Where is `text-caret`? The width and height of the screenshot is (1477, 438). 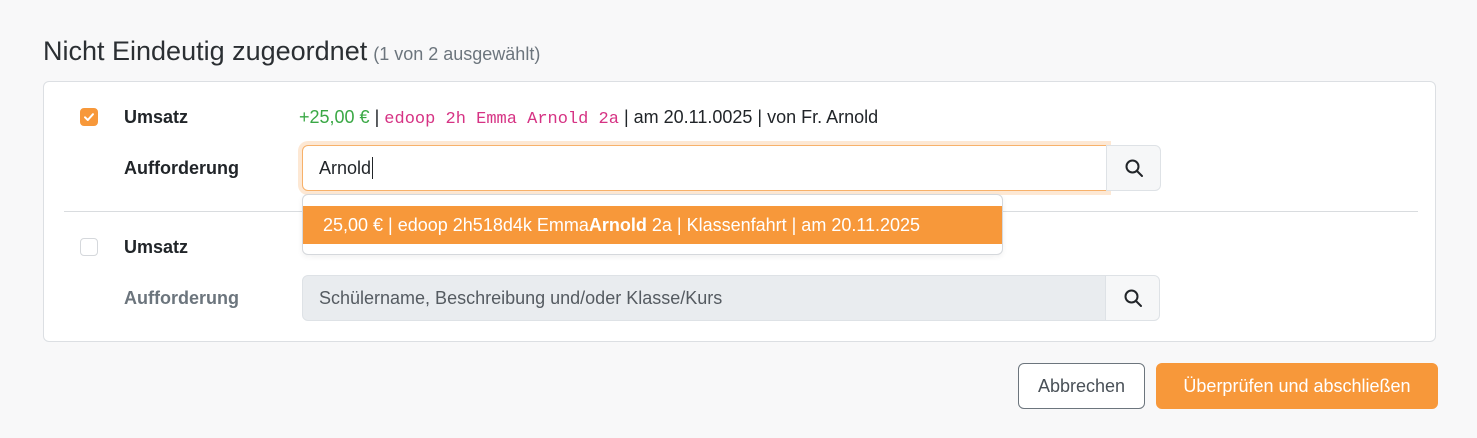
text-caret is located at coordinates (373, 168).